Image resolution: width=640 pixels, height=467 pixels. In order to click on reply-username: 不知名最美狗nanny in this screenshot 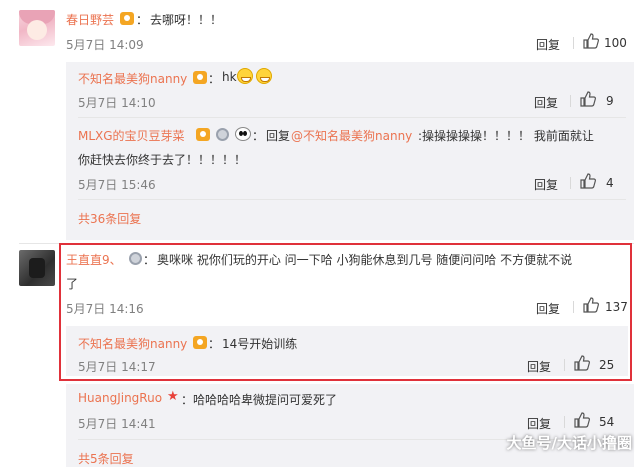, I will do `click(132, 78)`.